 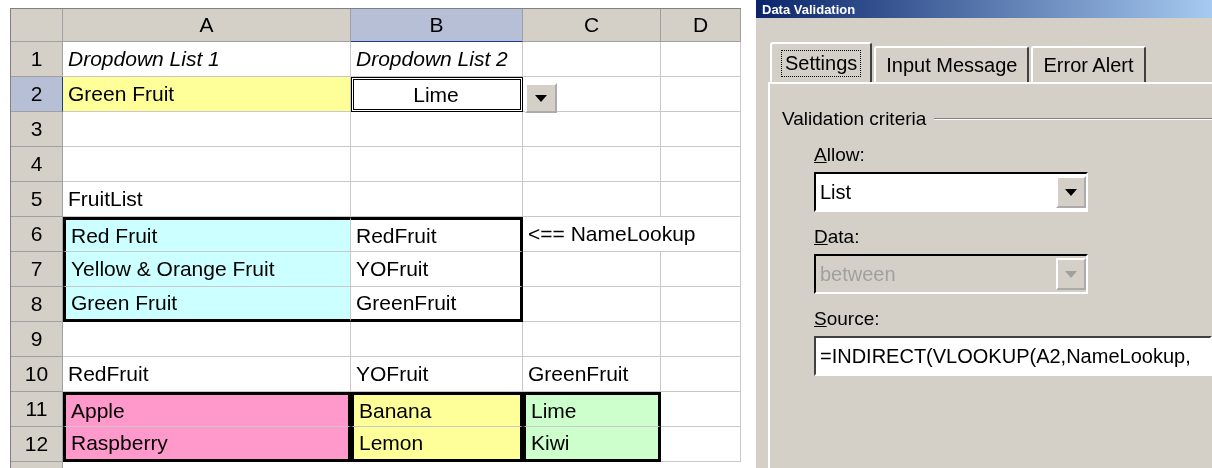 What do you see at coordinates (437, 444) in the screenshot?
I see `table-cell: Lemon` at bounding box center [437, 444].